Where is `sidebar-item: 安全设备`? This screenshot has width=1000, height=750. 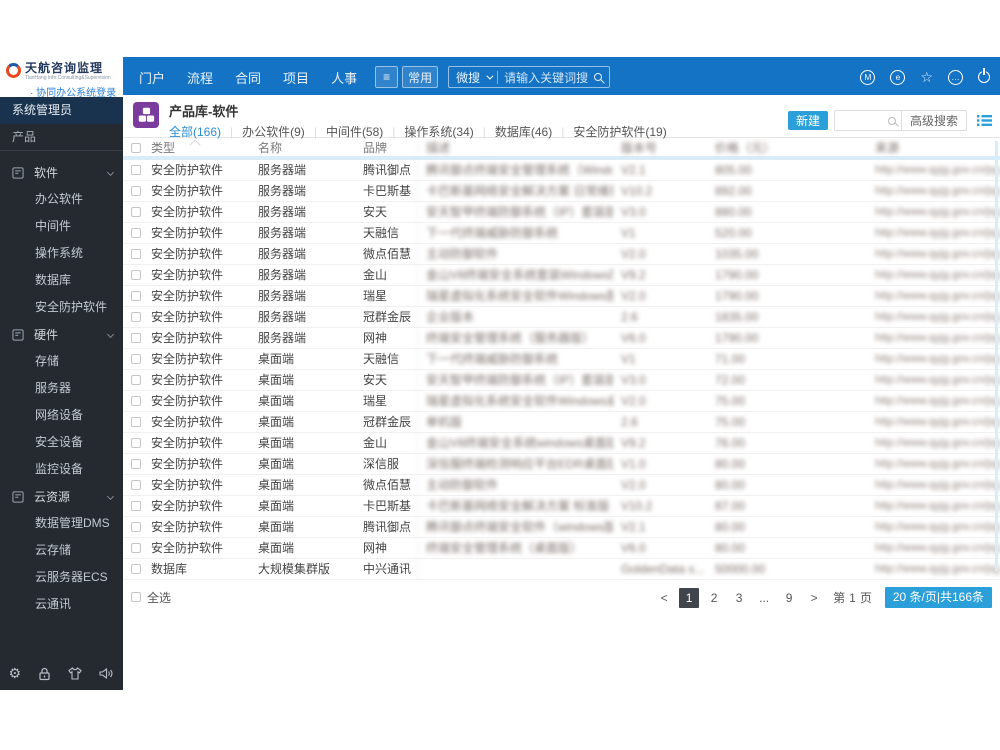 sidebar-item: 安全设备 is located at coordinates (61, 442).